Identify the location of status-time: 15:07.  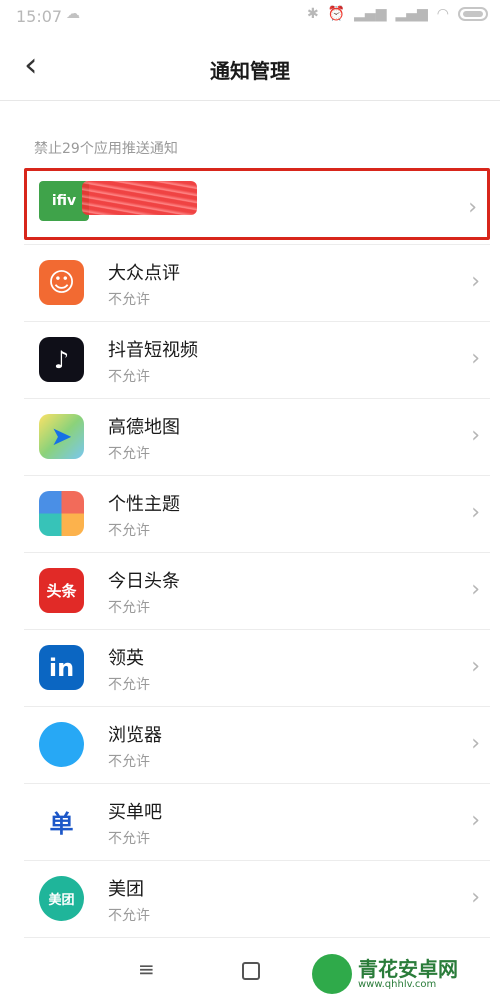
(39, 16).